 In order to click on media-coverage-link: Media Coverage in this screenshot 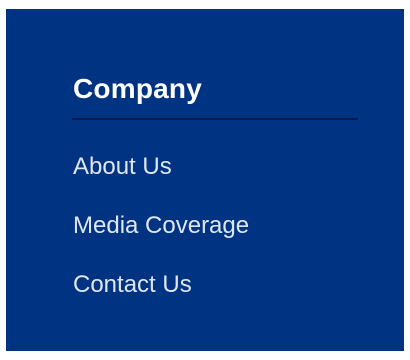, I will do `click(161, 226)`.